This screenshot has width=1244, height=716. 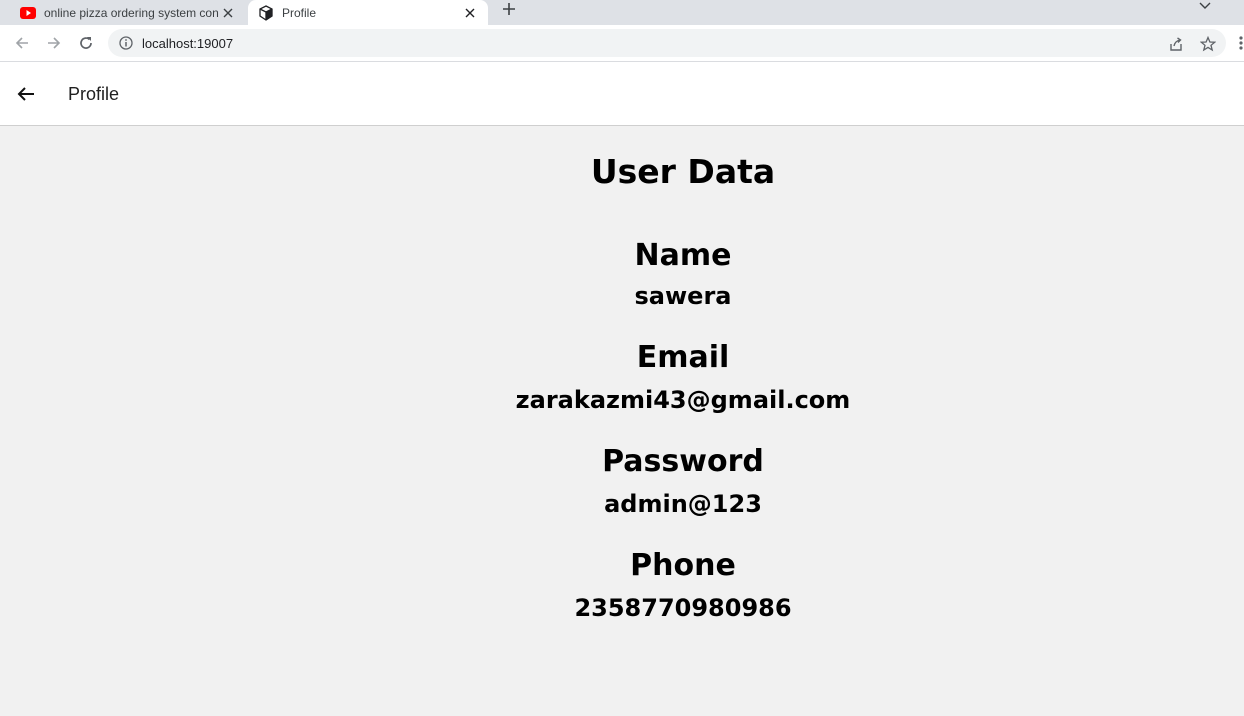 I want to click on field-value-email: zarakazmi43@gmail.com, so click(x=683, y=400).